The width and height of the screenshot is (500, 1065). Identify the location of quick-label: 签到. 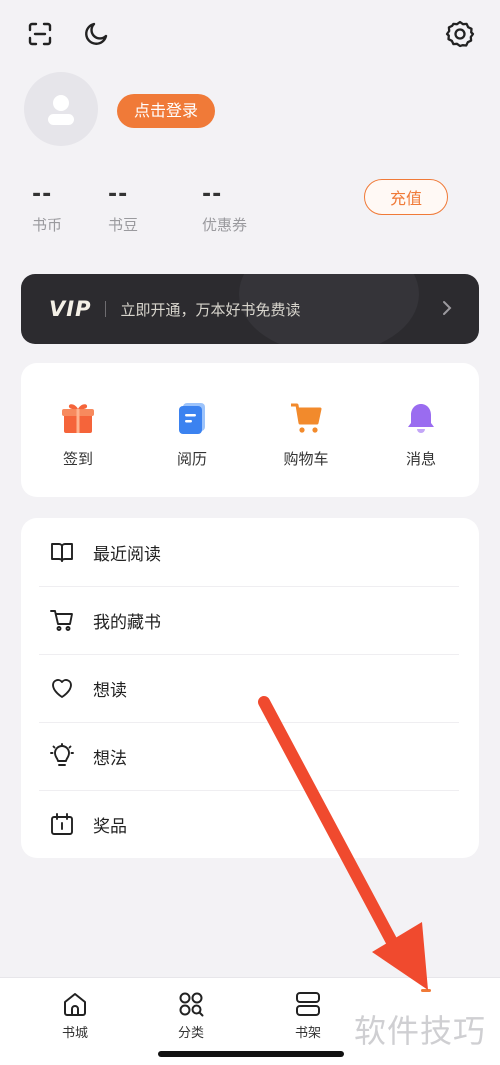
(77, 459).